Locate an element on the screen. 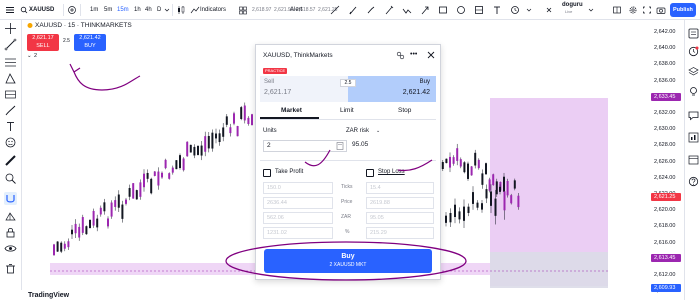 The height and width of the screenshot is (300, 700). checkmark-annotation-tp is located at coordinates (317, 158).